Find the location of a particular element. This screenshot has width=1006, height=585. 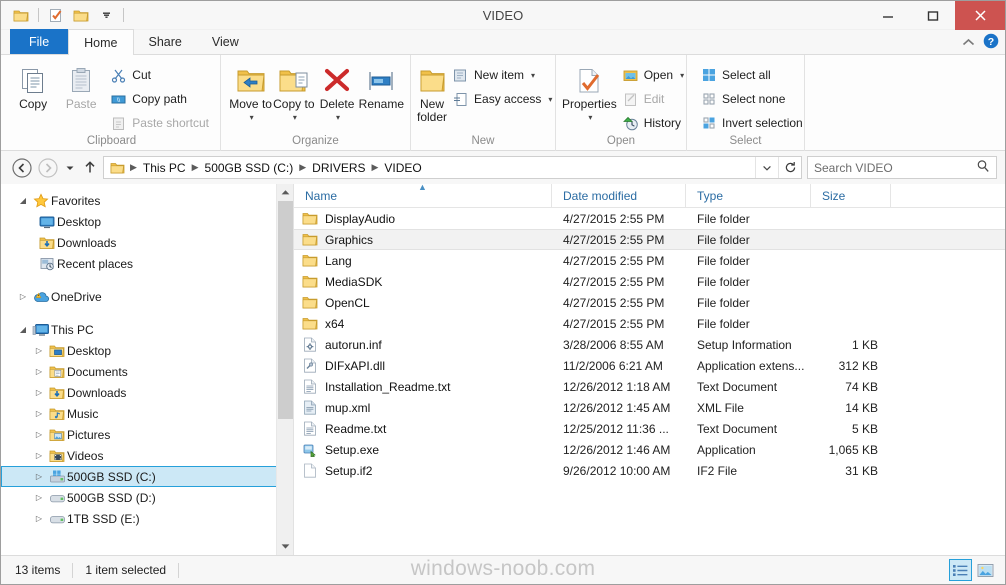

delete-caret-icon: ▾ is located at coordinates (338, 117).